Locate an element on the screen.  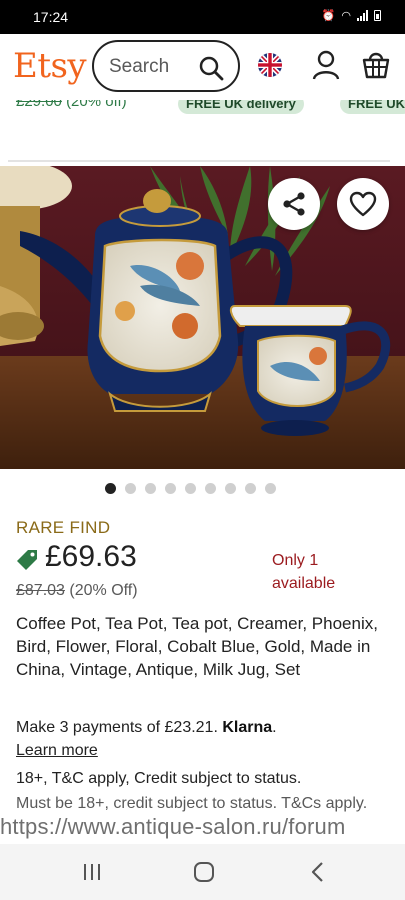
header: Etsy Search is located at coordinates (202, 67).